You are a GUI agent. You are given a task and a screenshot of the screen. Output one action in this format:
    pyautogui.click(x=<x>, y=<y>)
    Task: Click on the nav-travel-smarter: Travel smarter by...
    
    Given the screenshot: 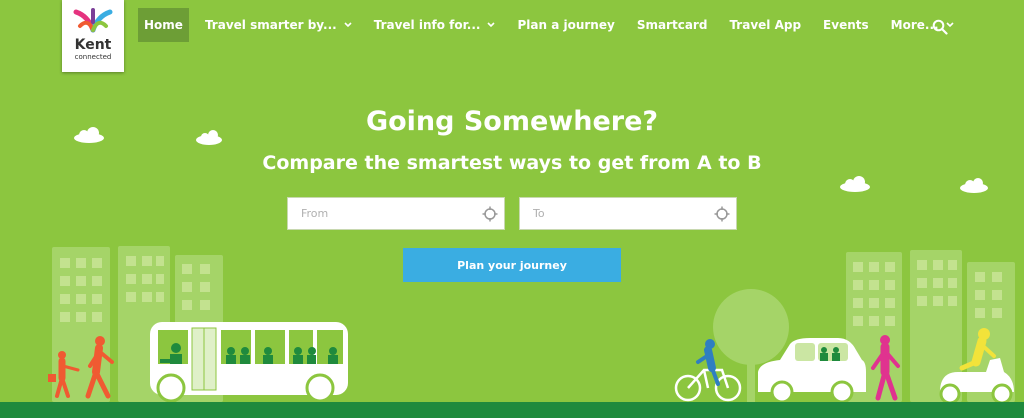 What is the action you would take?
    pyautogui.click(x=278, y=25)
    